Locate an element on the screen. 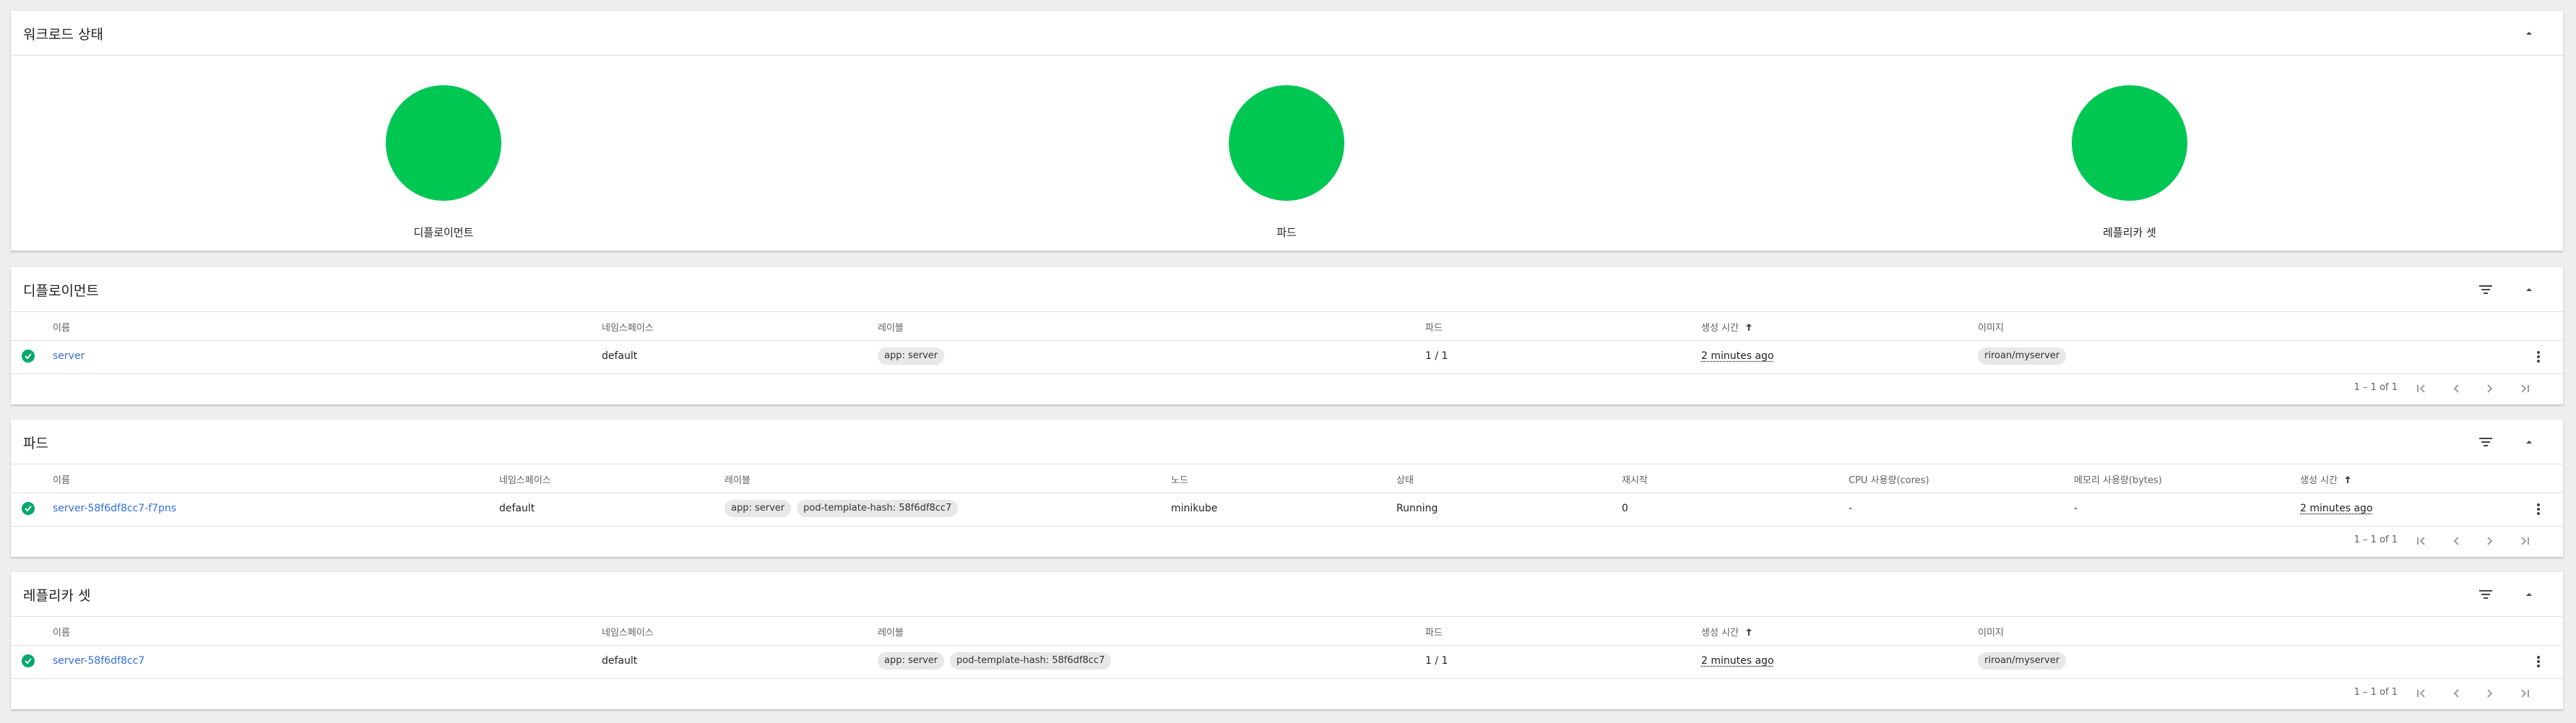 Image resolution: width=2576 pixels, height=723 pixels. column-header-status: 상태 is located at coordinates (1405, 479).